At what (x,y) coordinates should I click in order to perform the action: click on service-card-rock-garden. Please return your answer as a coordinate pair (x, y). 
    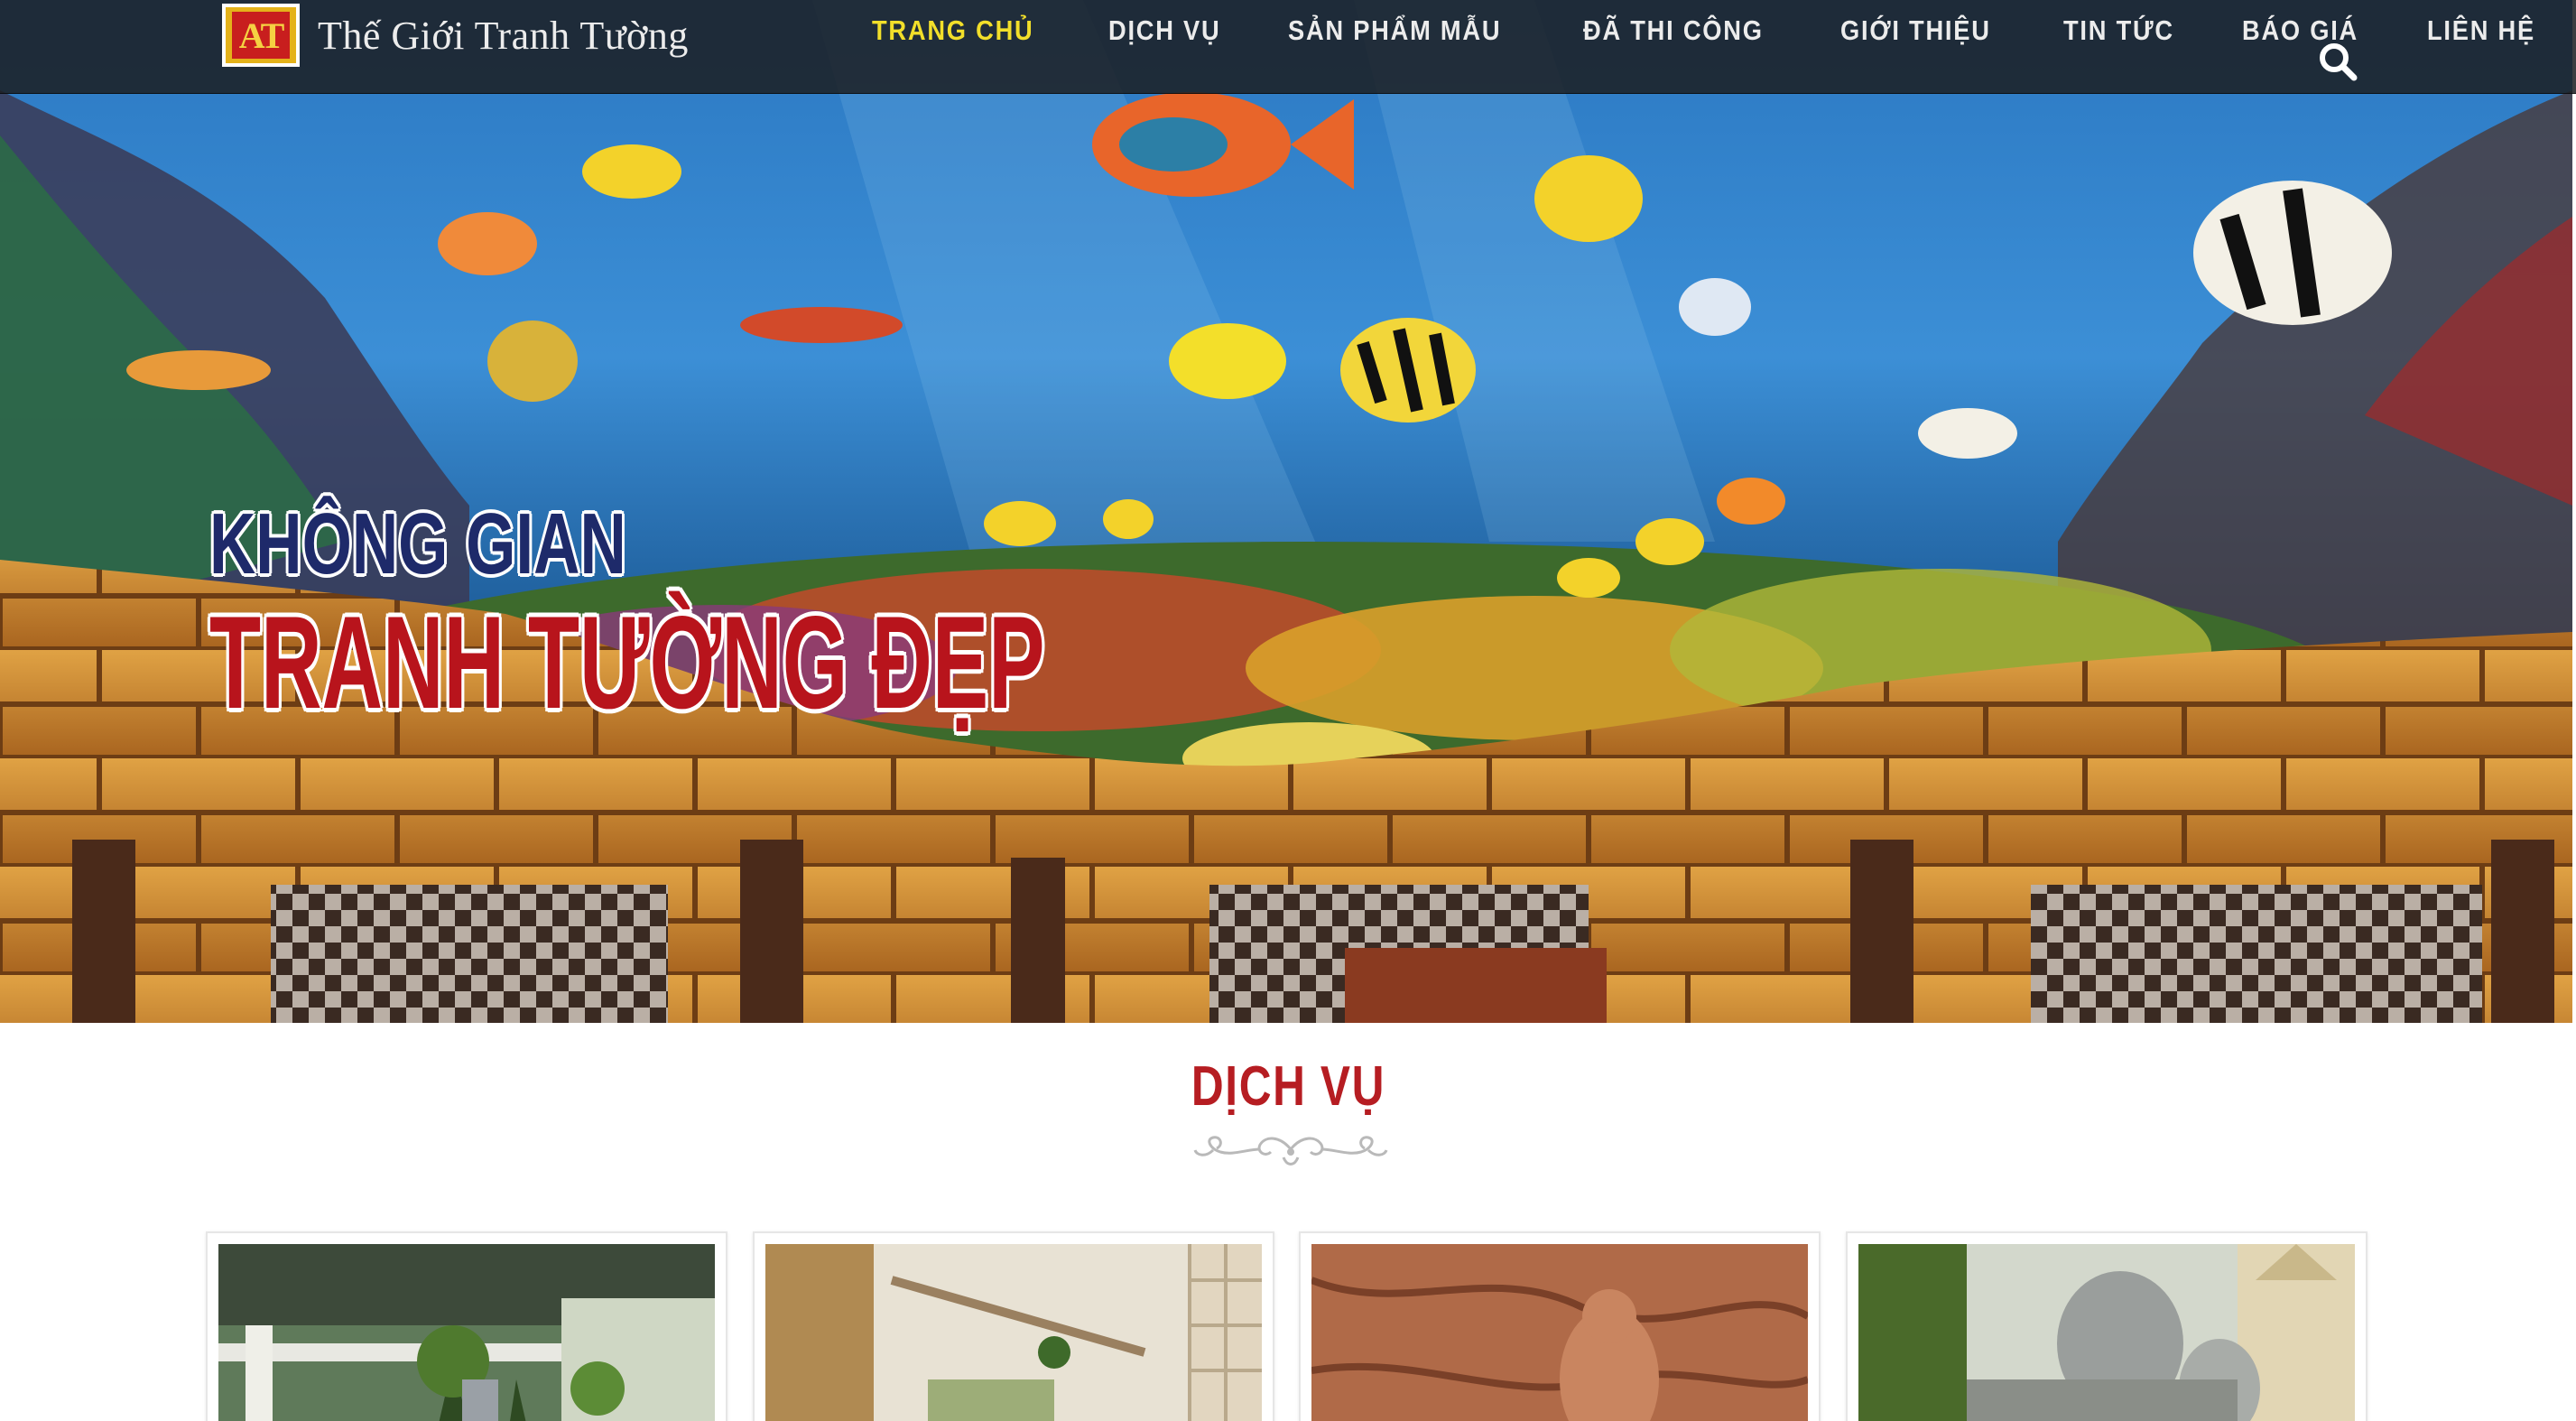
    Looking at the image, I should click on (2107, 1326).